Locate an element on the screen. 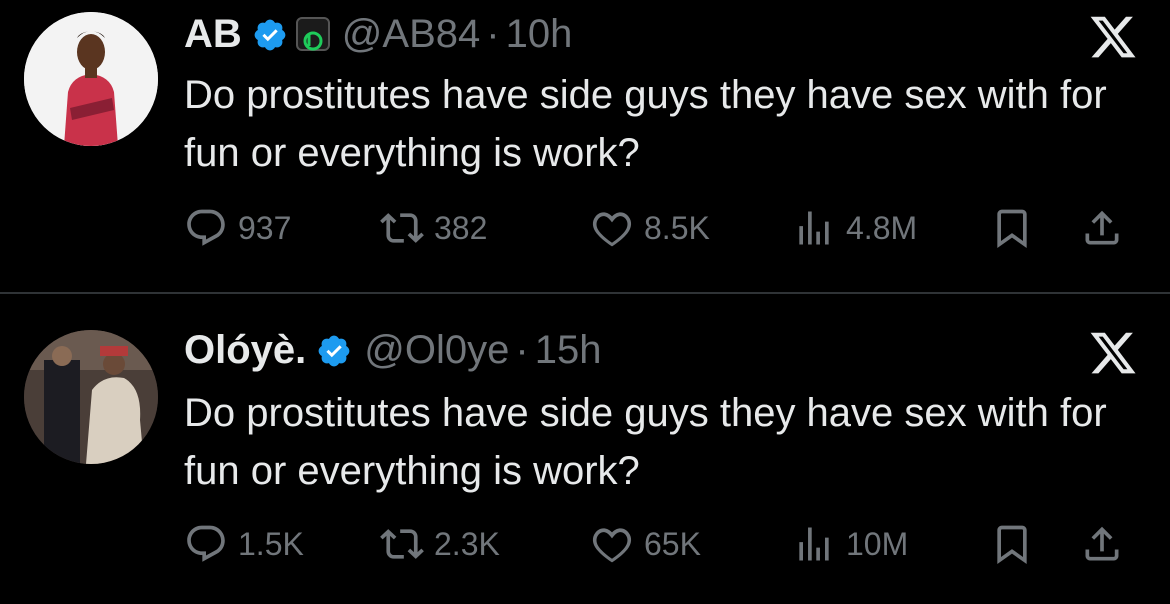 This screenshot has height=604, width=1170. reply-button: 937 is located at coordinates (237, 228).